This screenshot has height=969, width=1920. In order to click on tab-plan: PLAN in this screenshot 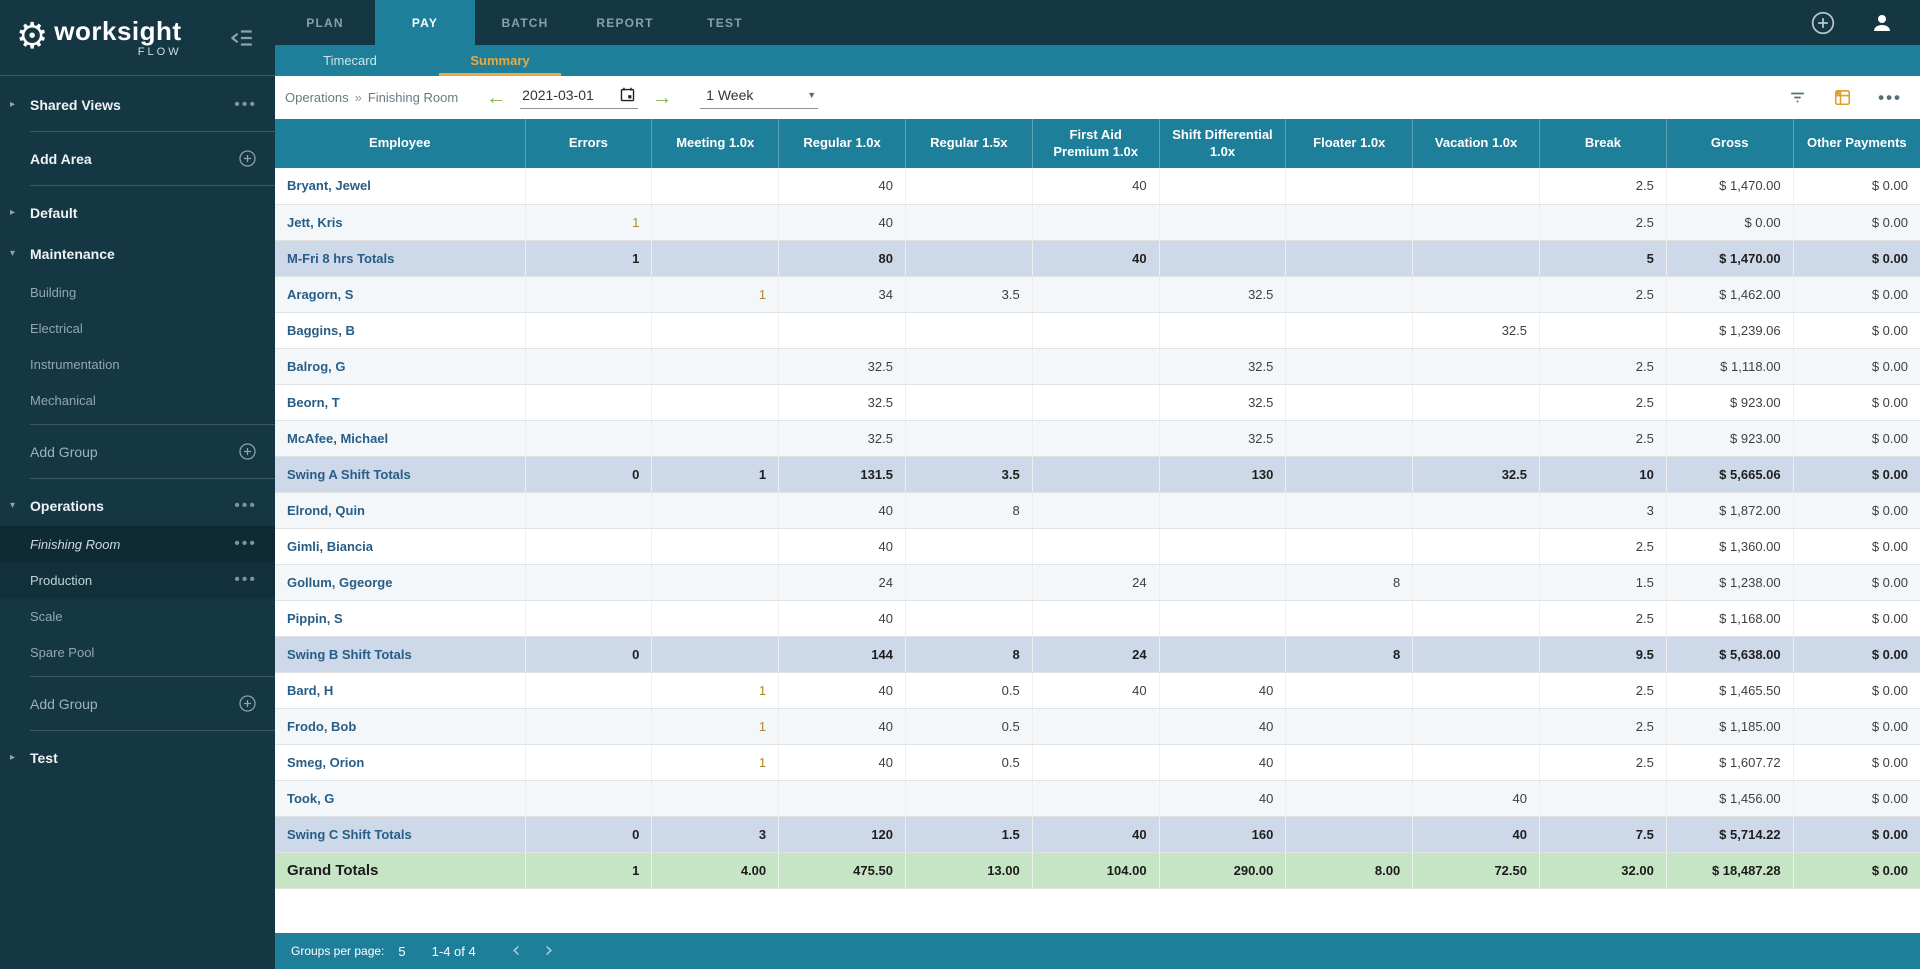, I will do `click(325, 22)`.